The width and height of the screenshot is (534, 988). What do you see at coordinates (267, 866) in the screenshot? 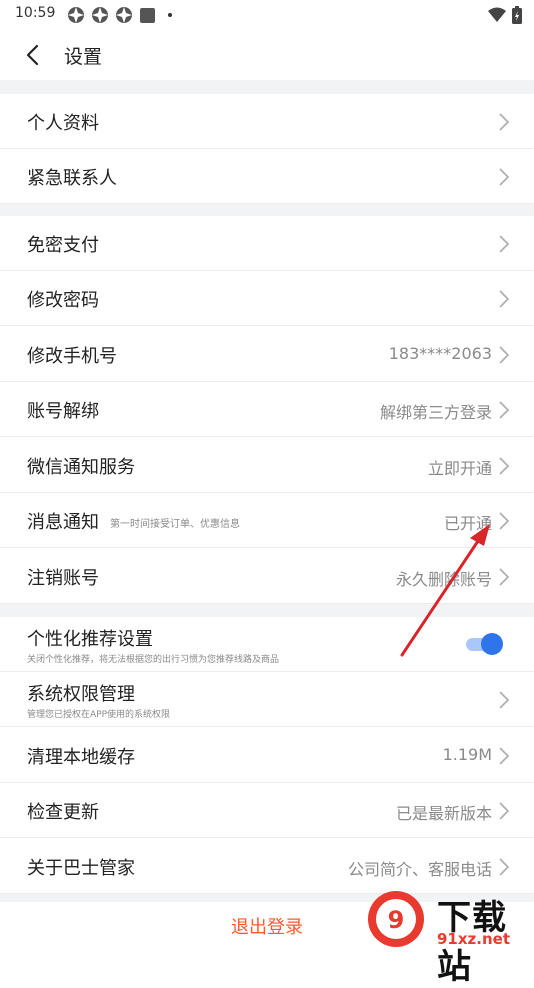
I see `settings-row-about: 关于巴士管家 公司简介、客服电话` at bounding box center [267, 866].